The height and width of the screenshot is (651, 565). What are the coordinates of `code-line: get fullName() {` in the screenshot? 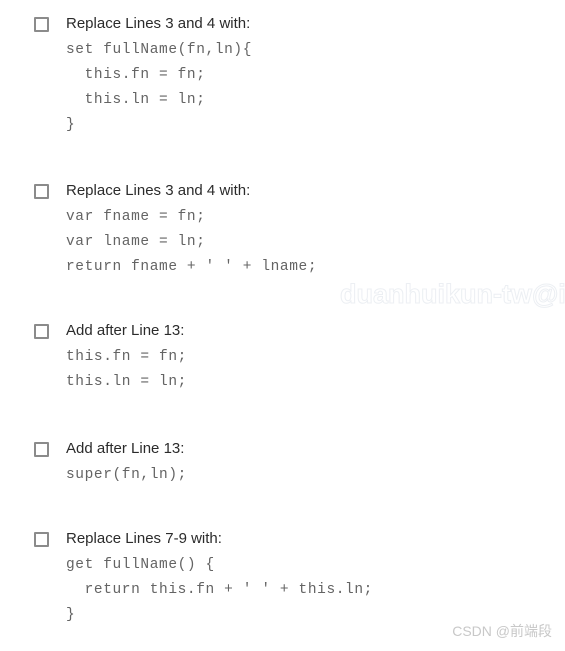 It's located at (140, 565).